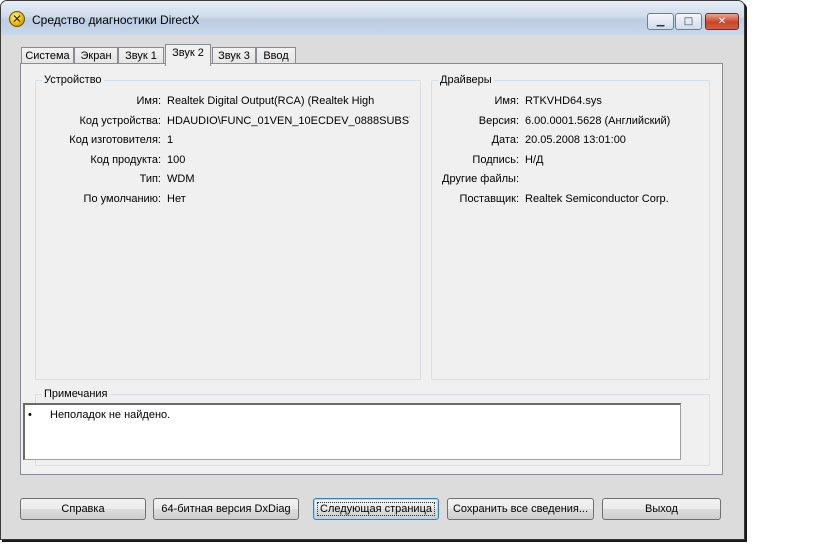  I want to click on title-bar: ✕ Средство диагностики DirectX ▁ □ ✕, so click(372, 18).